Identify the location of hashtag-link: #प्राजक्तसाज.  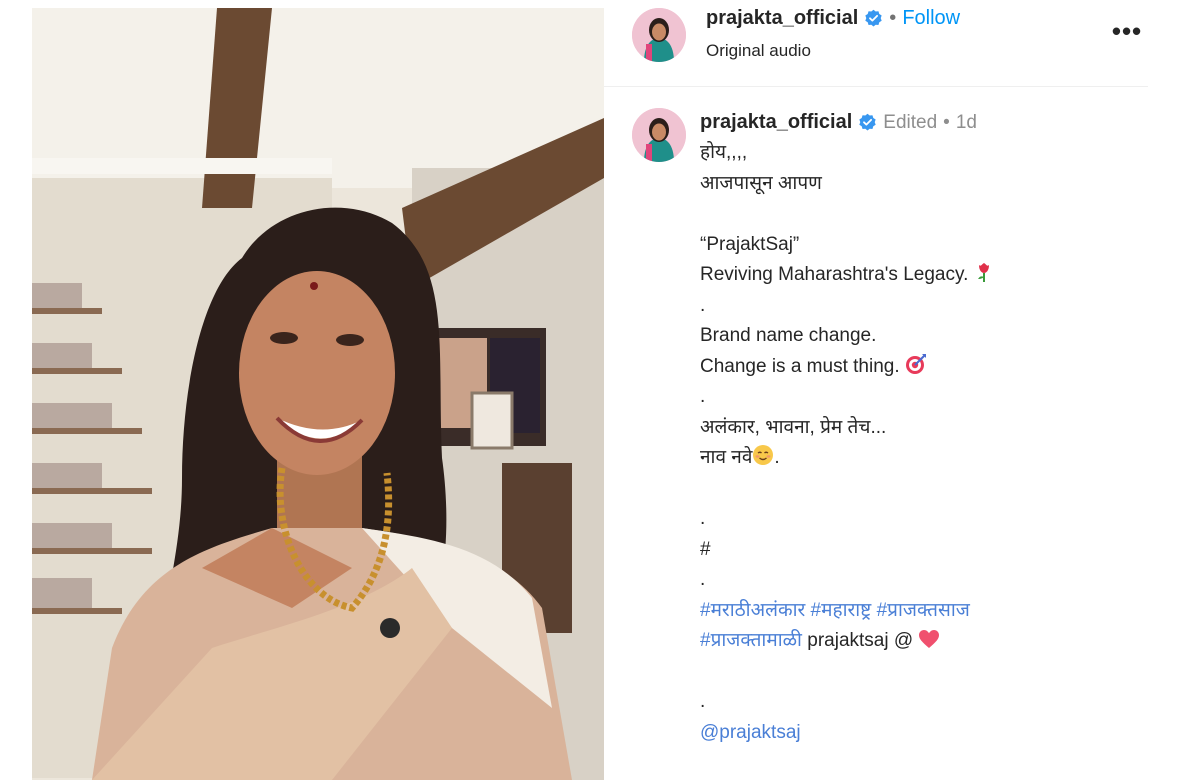
(923, 610).